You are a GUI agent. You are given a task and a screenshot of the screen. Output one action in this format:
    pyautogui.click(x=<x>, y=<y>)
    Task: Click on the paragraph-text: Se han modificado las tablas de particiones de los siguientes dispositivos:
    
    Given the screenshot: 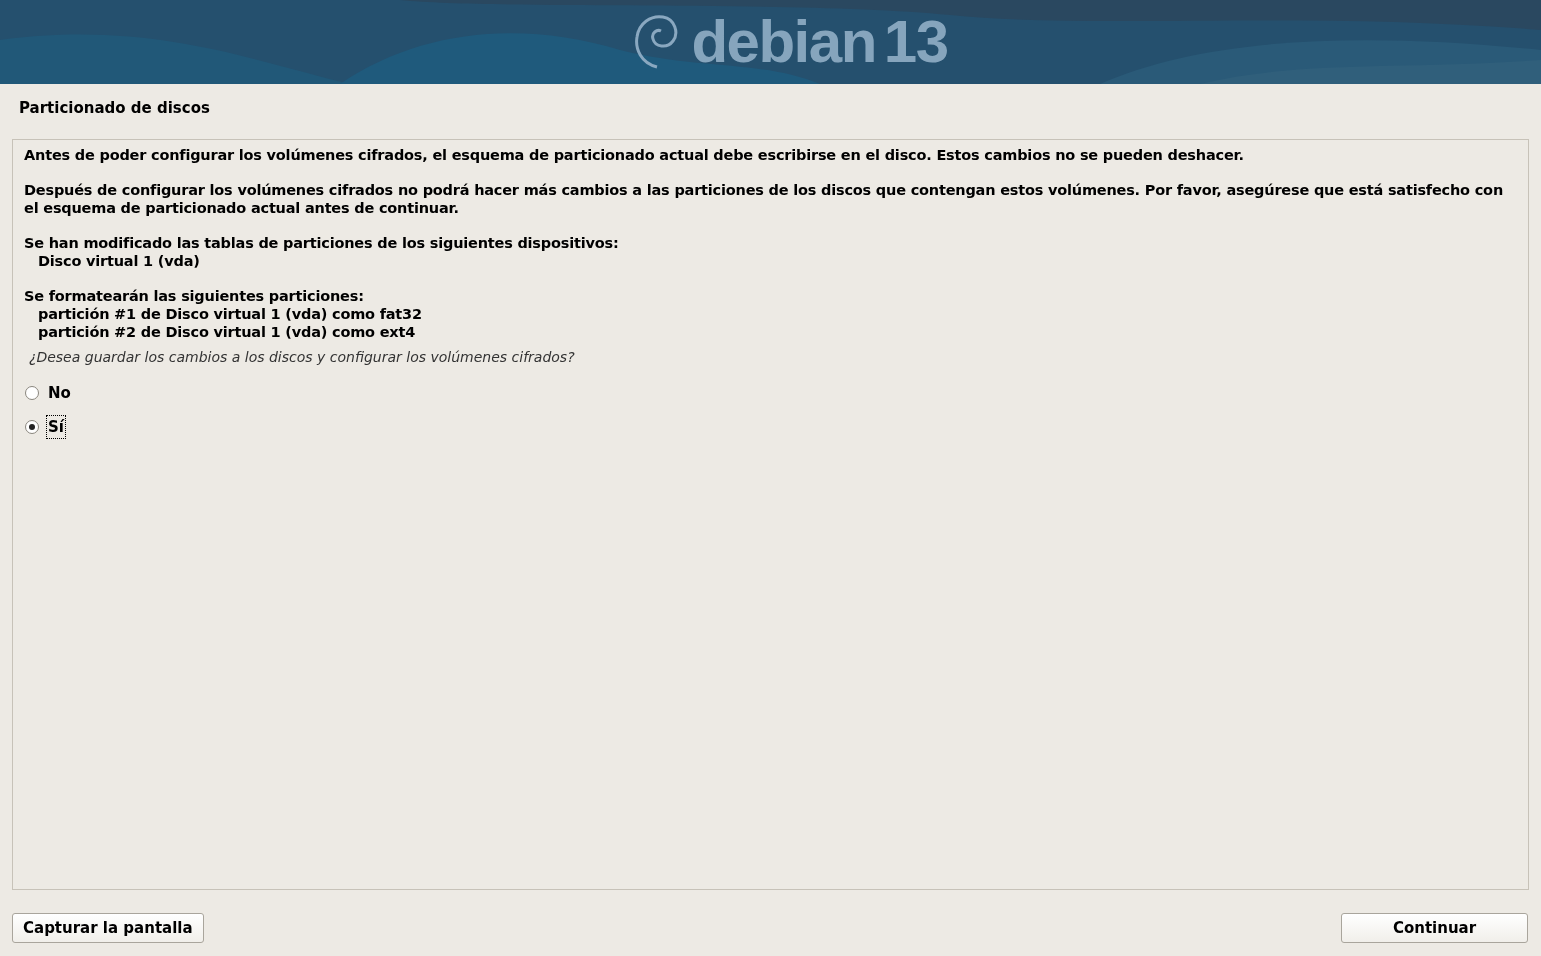 What is the action you would take?
    pyautogui.click(x=322, y=243)
    